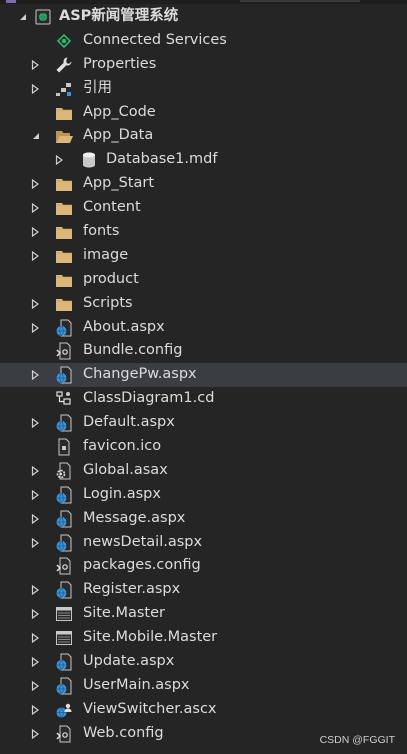 This screenshot has height=754, width=407. Describe the element at coordinates (203, 184) in the screenshot. I see `tree-item: App_Start` at that location.